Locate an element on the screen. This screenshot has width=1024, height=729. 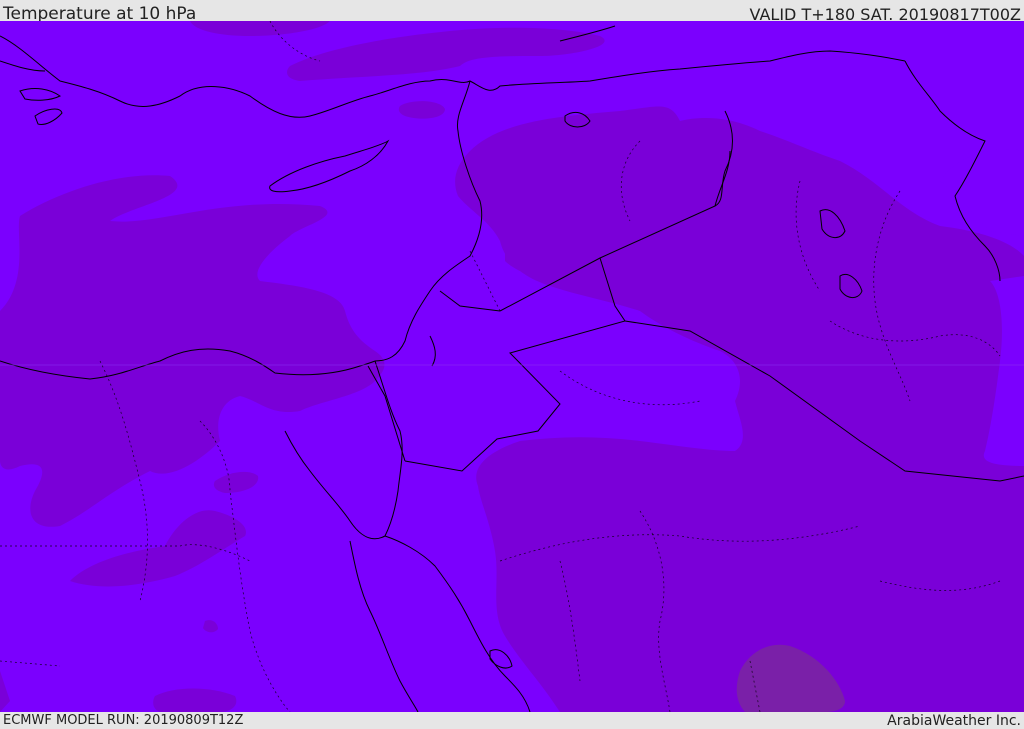
credit-label: ArabiaWeather Inc. is located at coordinates (954, 721).